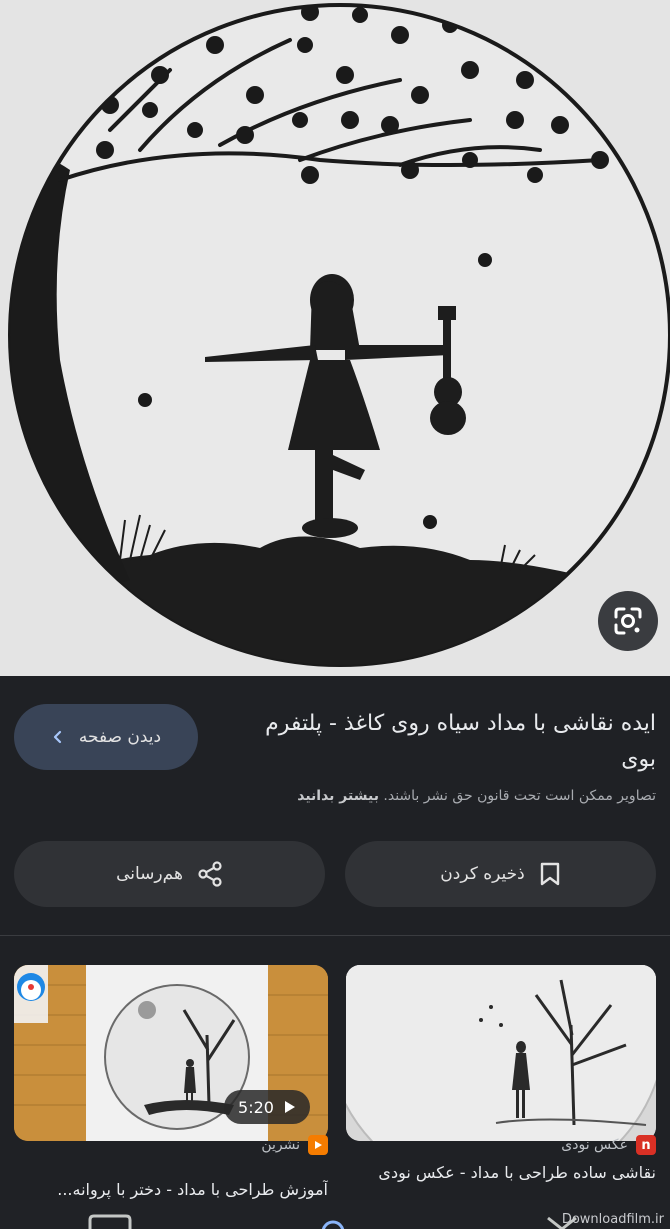 The image size is (670, 1229). I want to click on source-logo-icon: n, so click(646, 1145).